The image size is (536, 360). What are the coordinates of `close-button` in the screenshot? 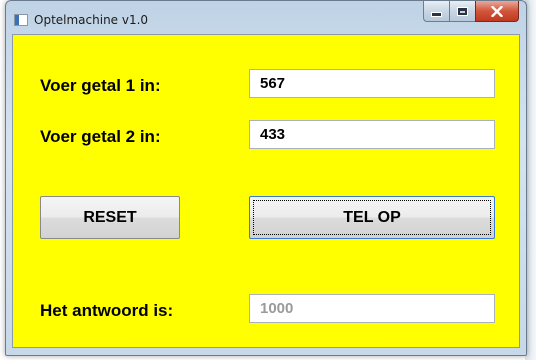 It's located at (497, 11).